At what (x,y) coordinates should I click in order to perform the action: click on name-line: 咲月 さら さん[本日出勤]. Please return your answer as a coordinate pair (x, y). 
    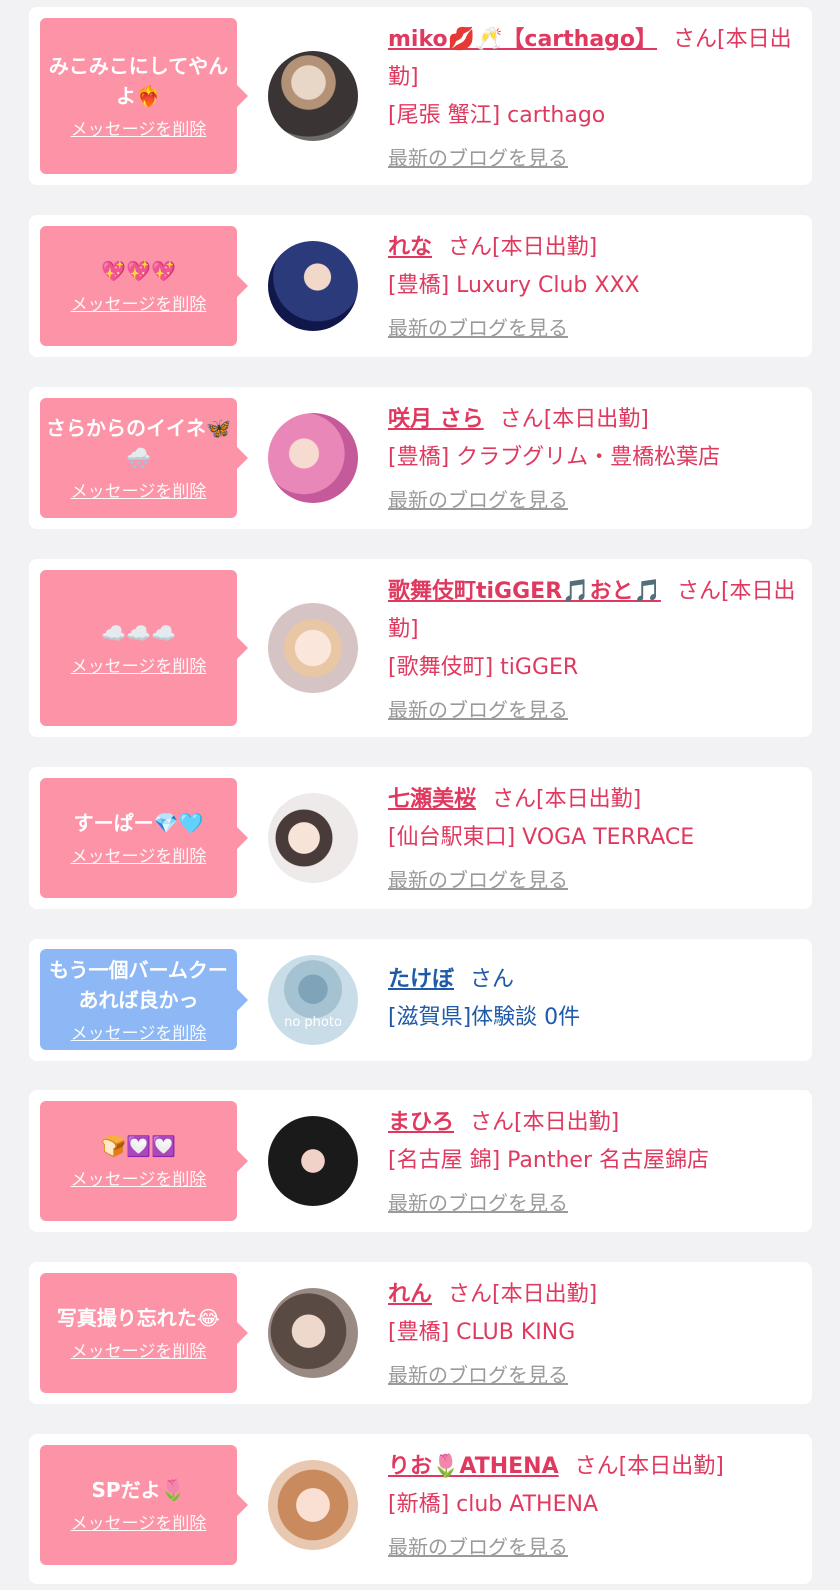
    Looking at the image, I should click on (593, 420).